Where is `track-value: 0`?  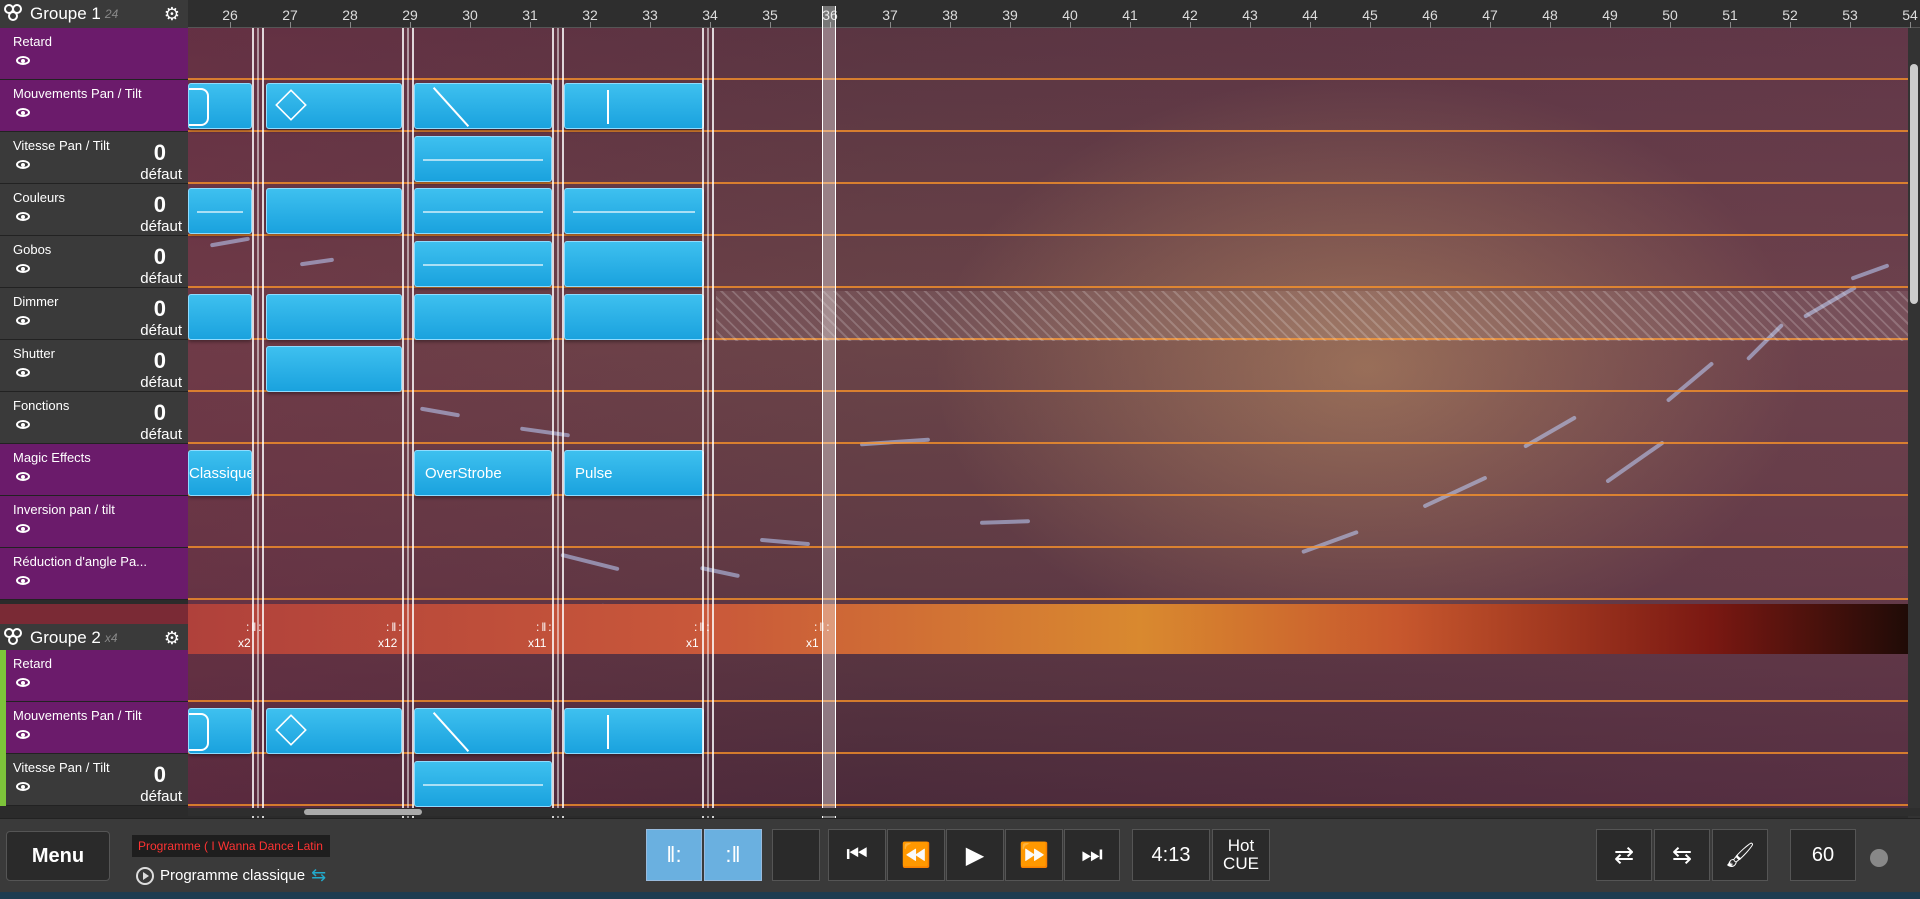 track-value: 0 is located at coordinates (159, 774).